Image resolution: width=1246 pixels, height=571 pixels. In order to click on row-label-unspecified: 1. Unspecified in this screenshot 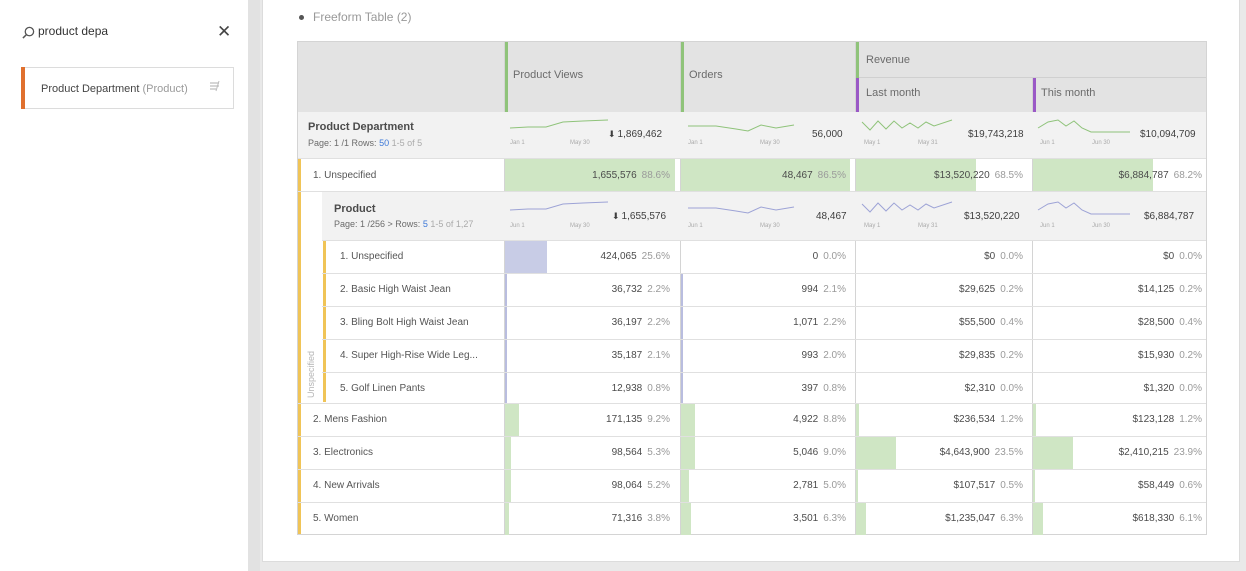, I will do `click(344, 175)`.